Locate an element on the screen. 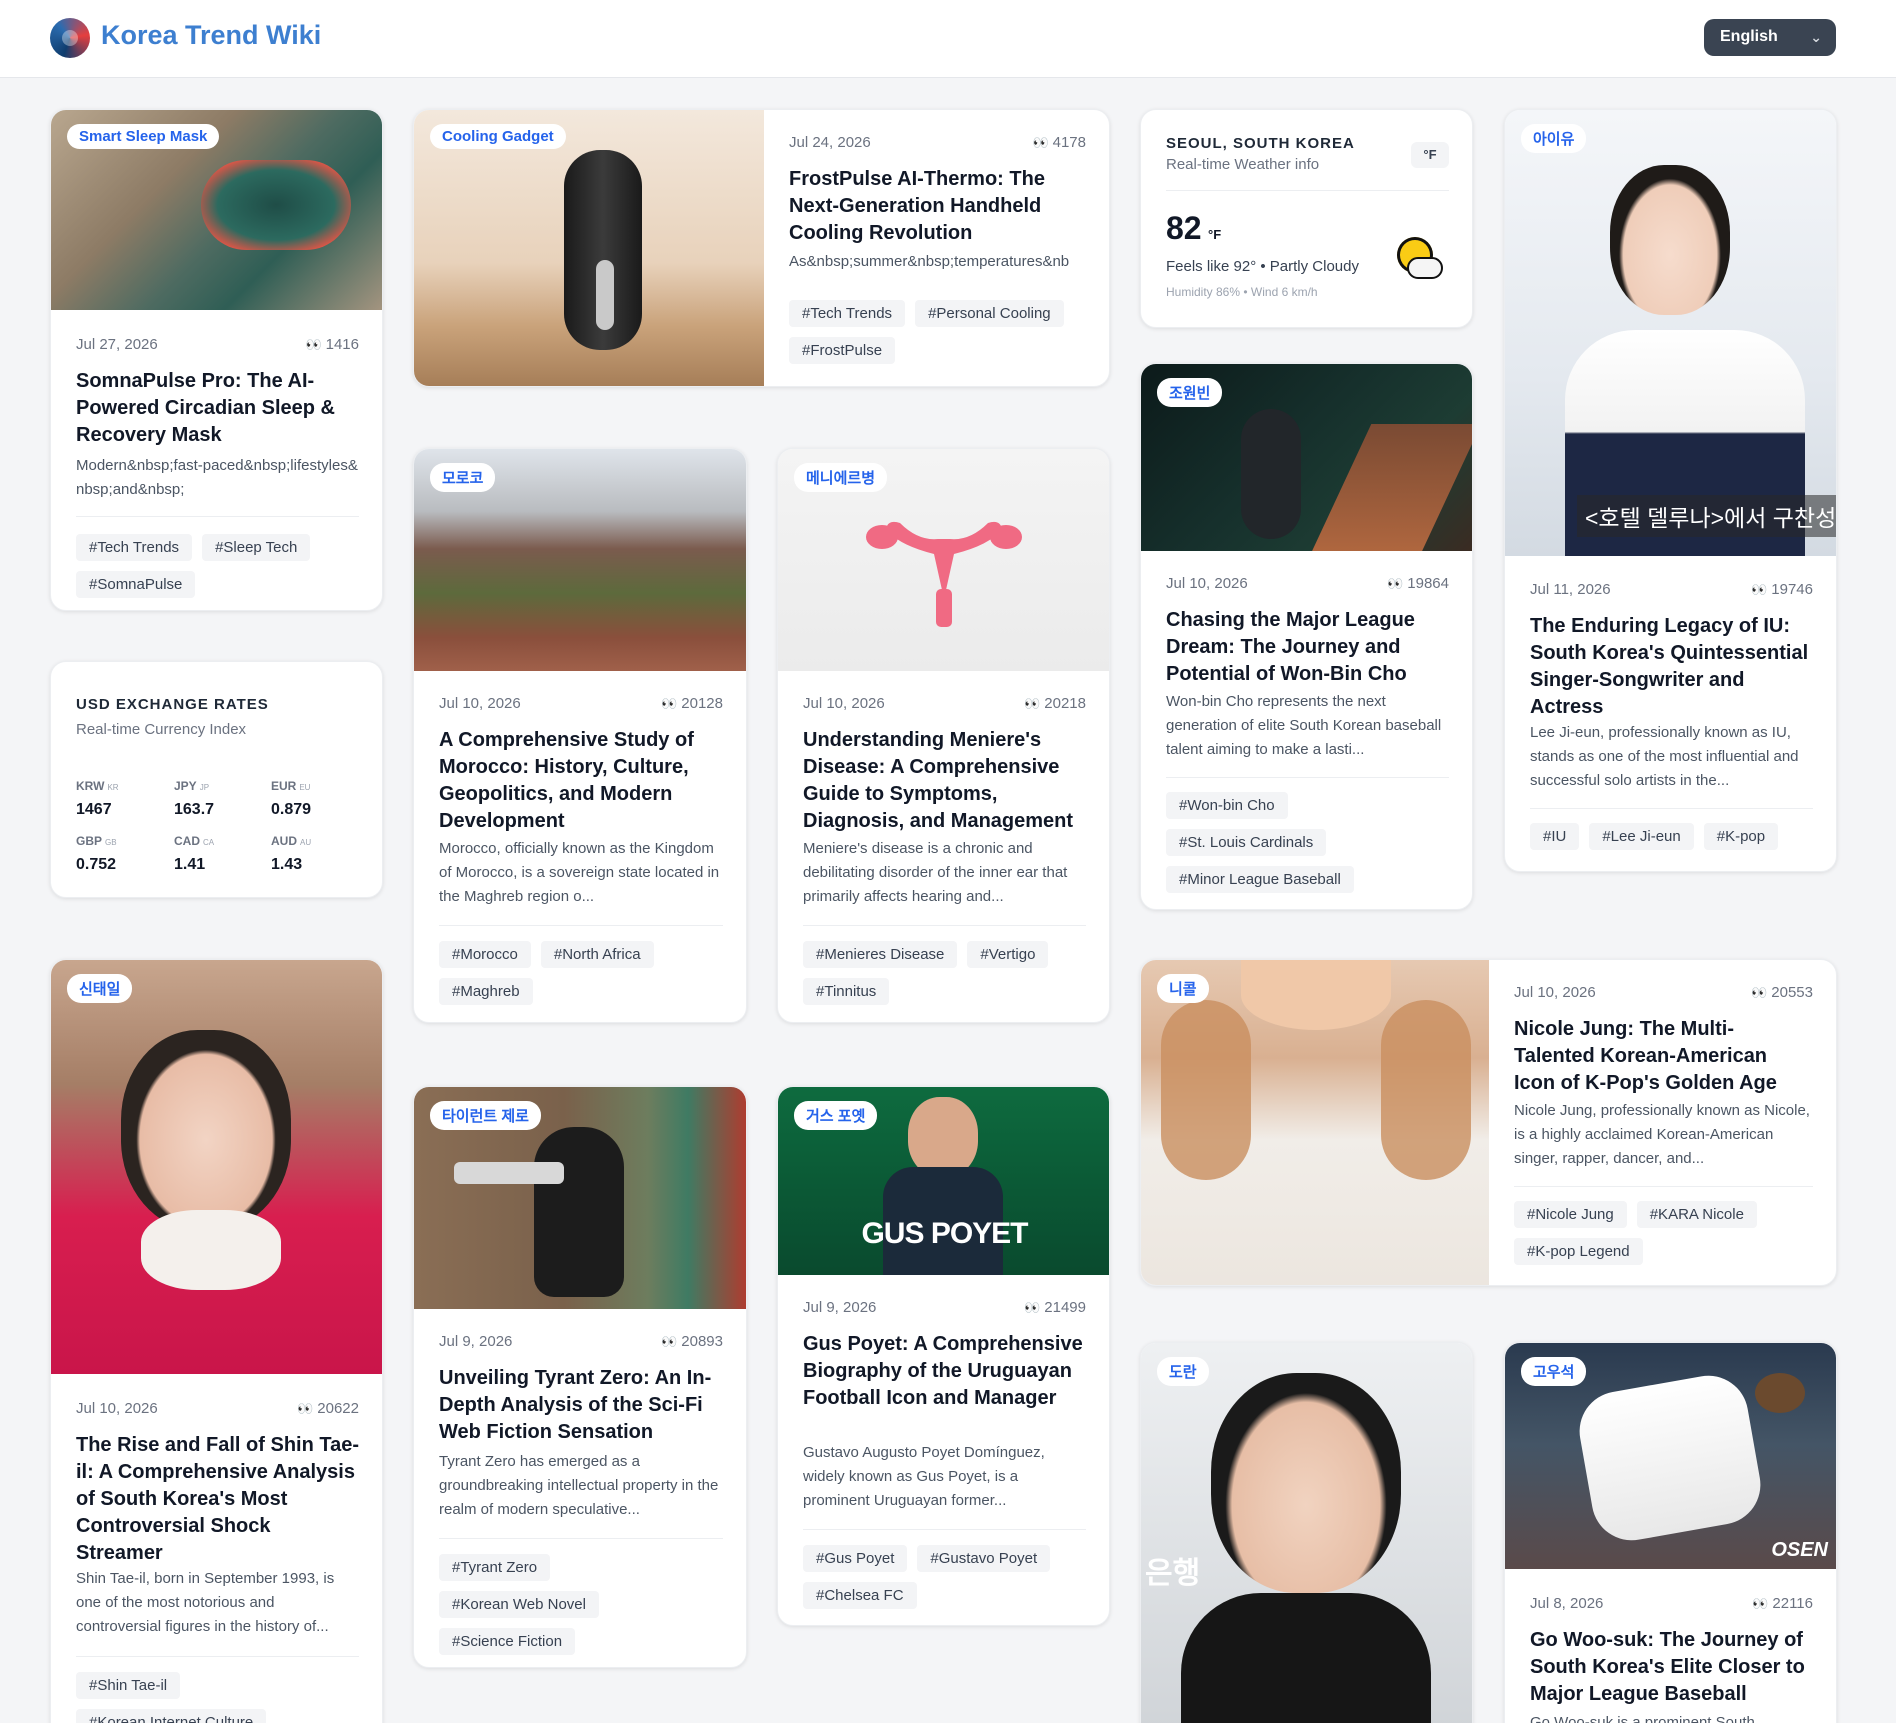 This screenshot has width=1896, height=1723. tag-list: #Nicole Jung #KARA Nicole #K-pop Legend is located at coordinates (1663, 1233).